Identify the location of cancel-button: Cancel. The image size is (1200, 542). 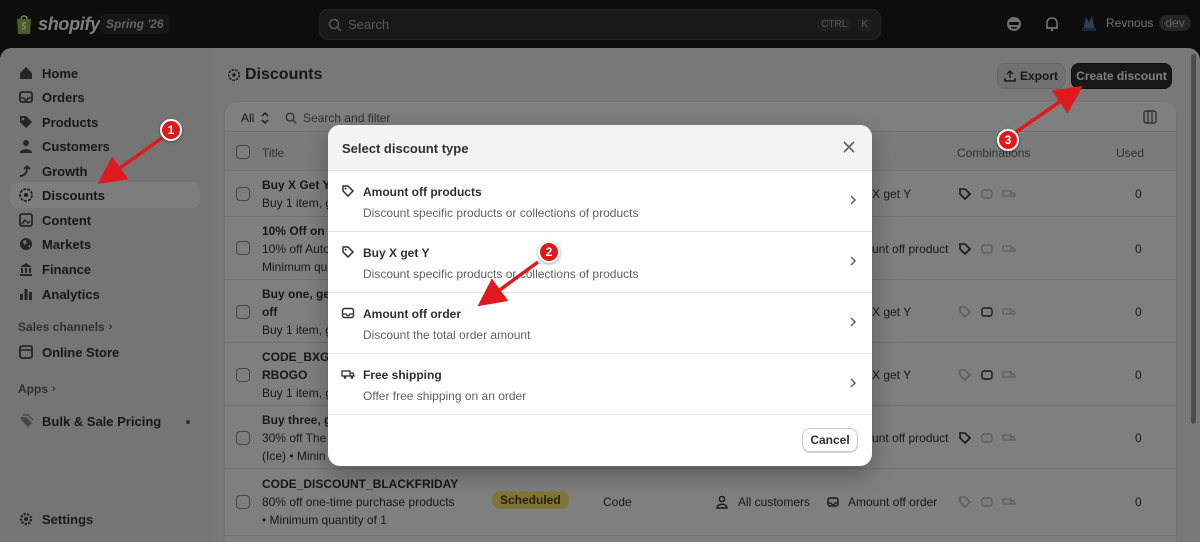
(830, 440).